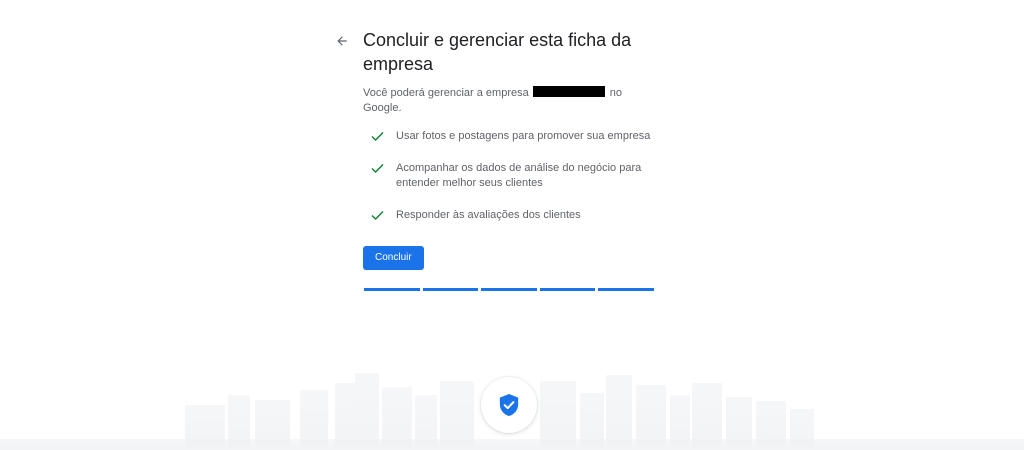 The image size is (1024, 450). Describe the element at coordinates (568, 91) in the screenshot. I see `redacted-business-name` at that location.